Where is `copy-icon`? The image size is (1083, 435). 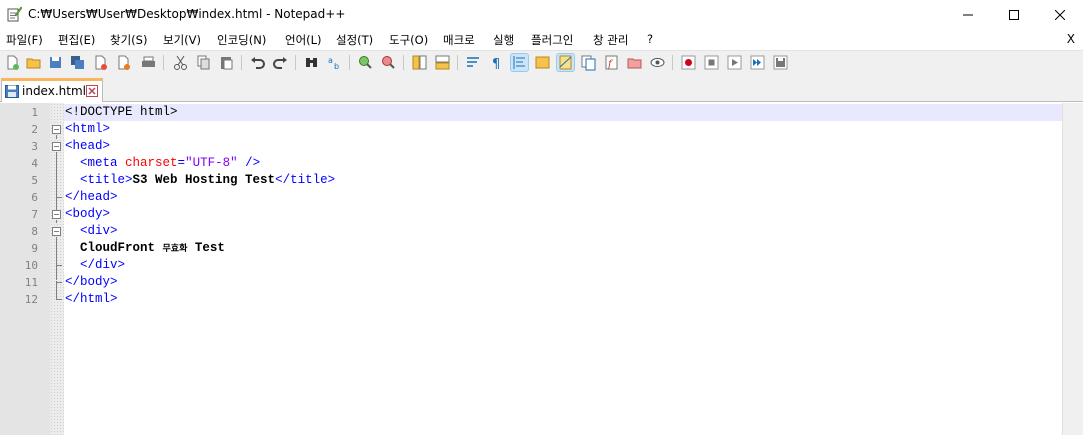
copy-icon is located at coordinates (203, 62).